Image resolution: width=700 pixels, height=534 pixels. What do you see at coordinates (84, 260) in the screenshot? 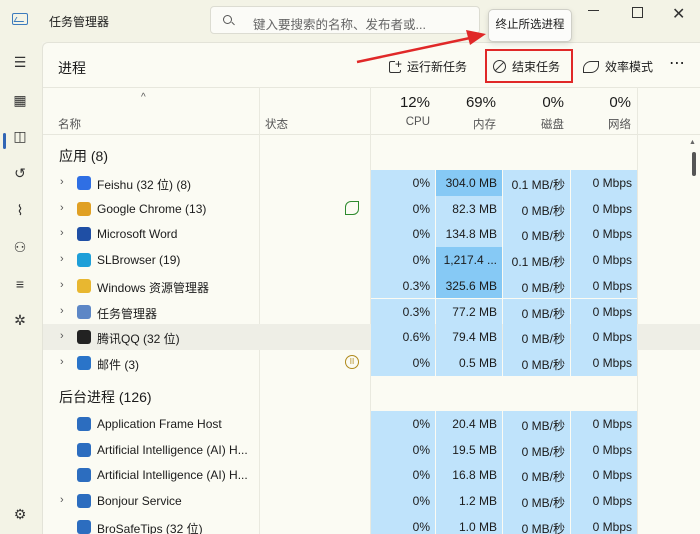
I see `slbrowser-icon` at bounding box center [84, 260].